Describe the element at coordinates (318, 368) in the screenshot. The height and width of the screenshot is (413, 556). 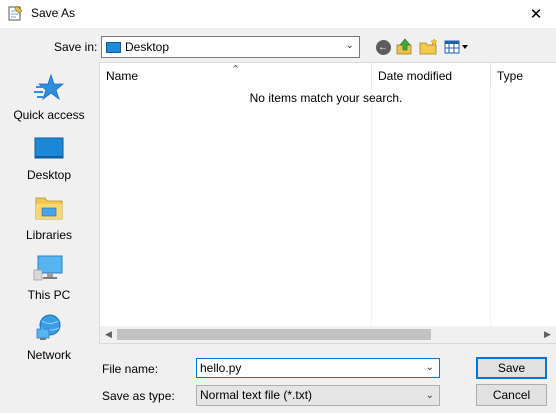
I see `file-name-input: hello.py ⌄` at that location.